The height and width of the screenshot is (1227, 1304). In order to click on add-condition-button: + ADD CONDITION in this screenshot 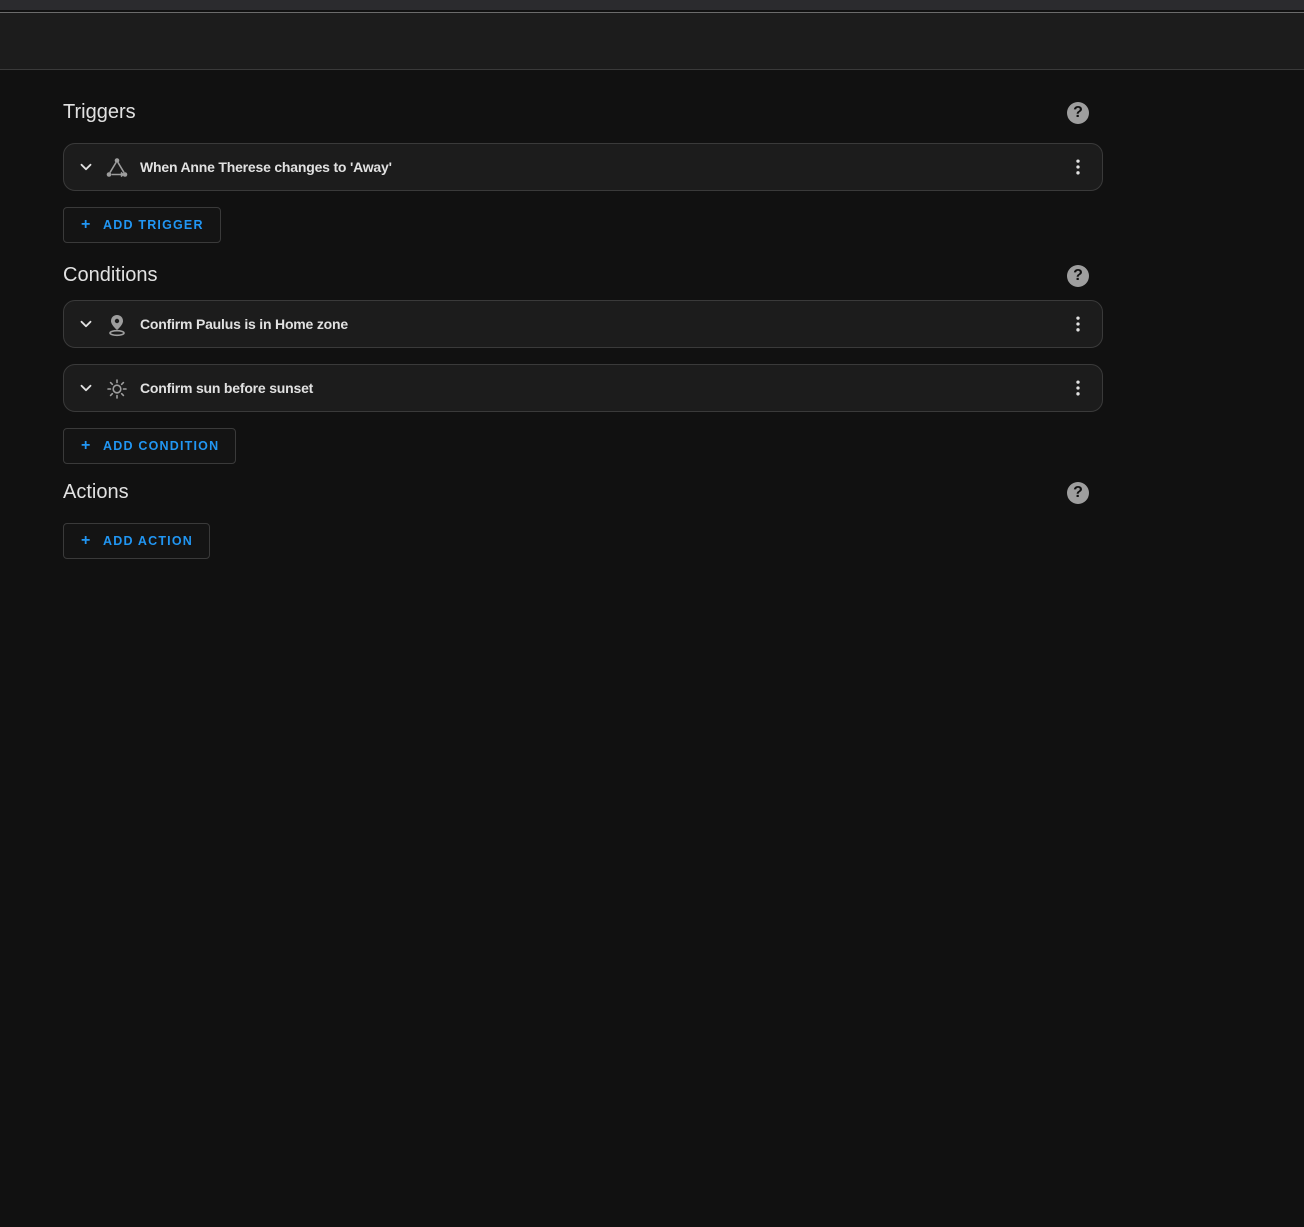, I will do `click(150, 446)`.